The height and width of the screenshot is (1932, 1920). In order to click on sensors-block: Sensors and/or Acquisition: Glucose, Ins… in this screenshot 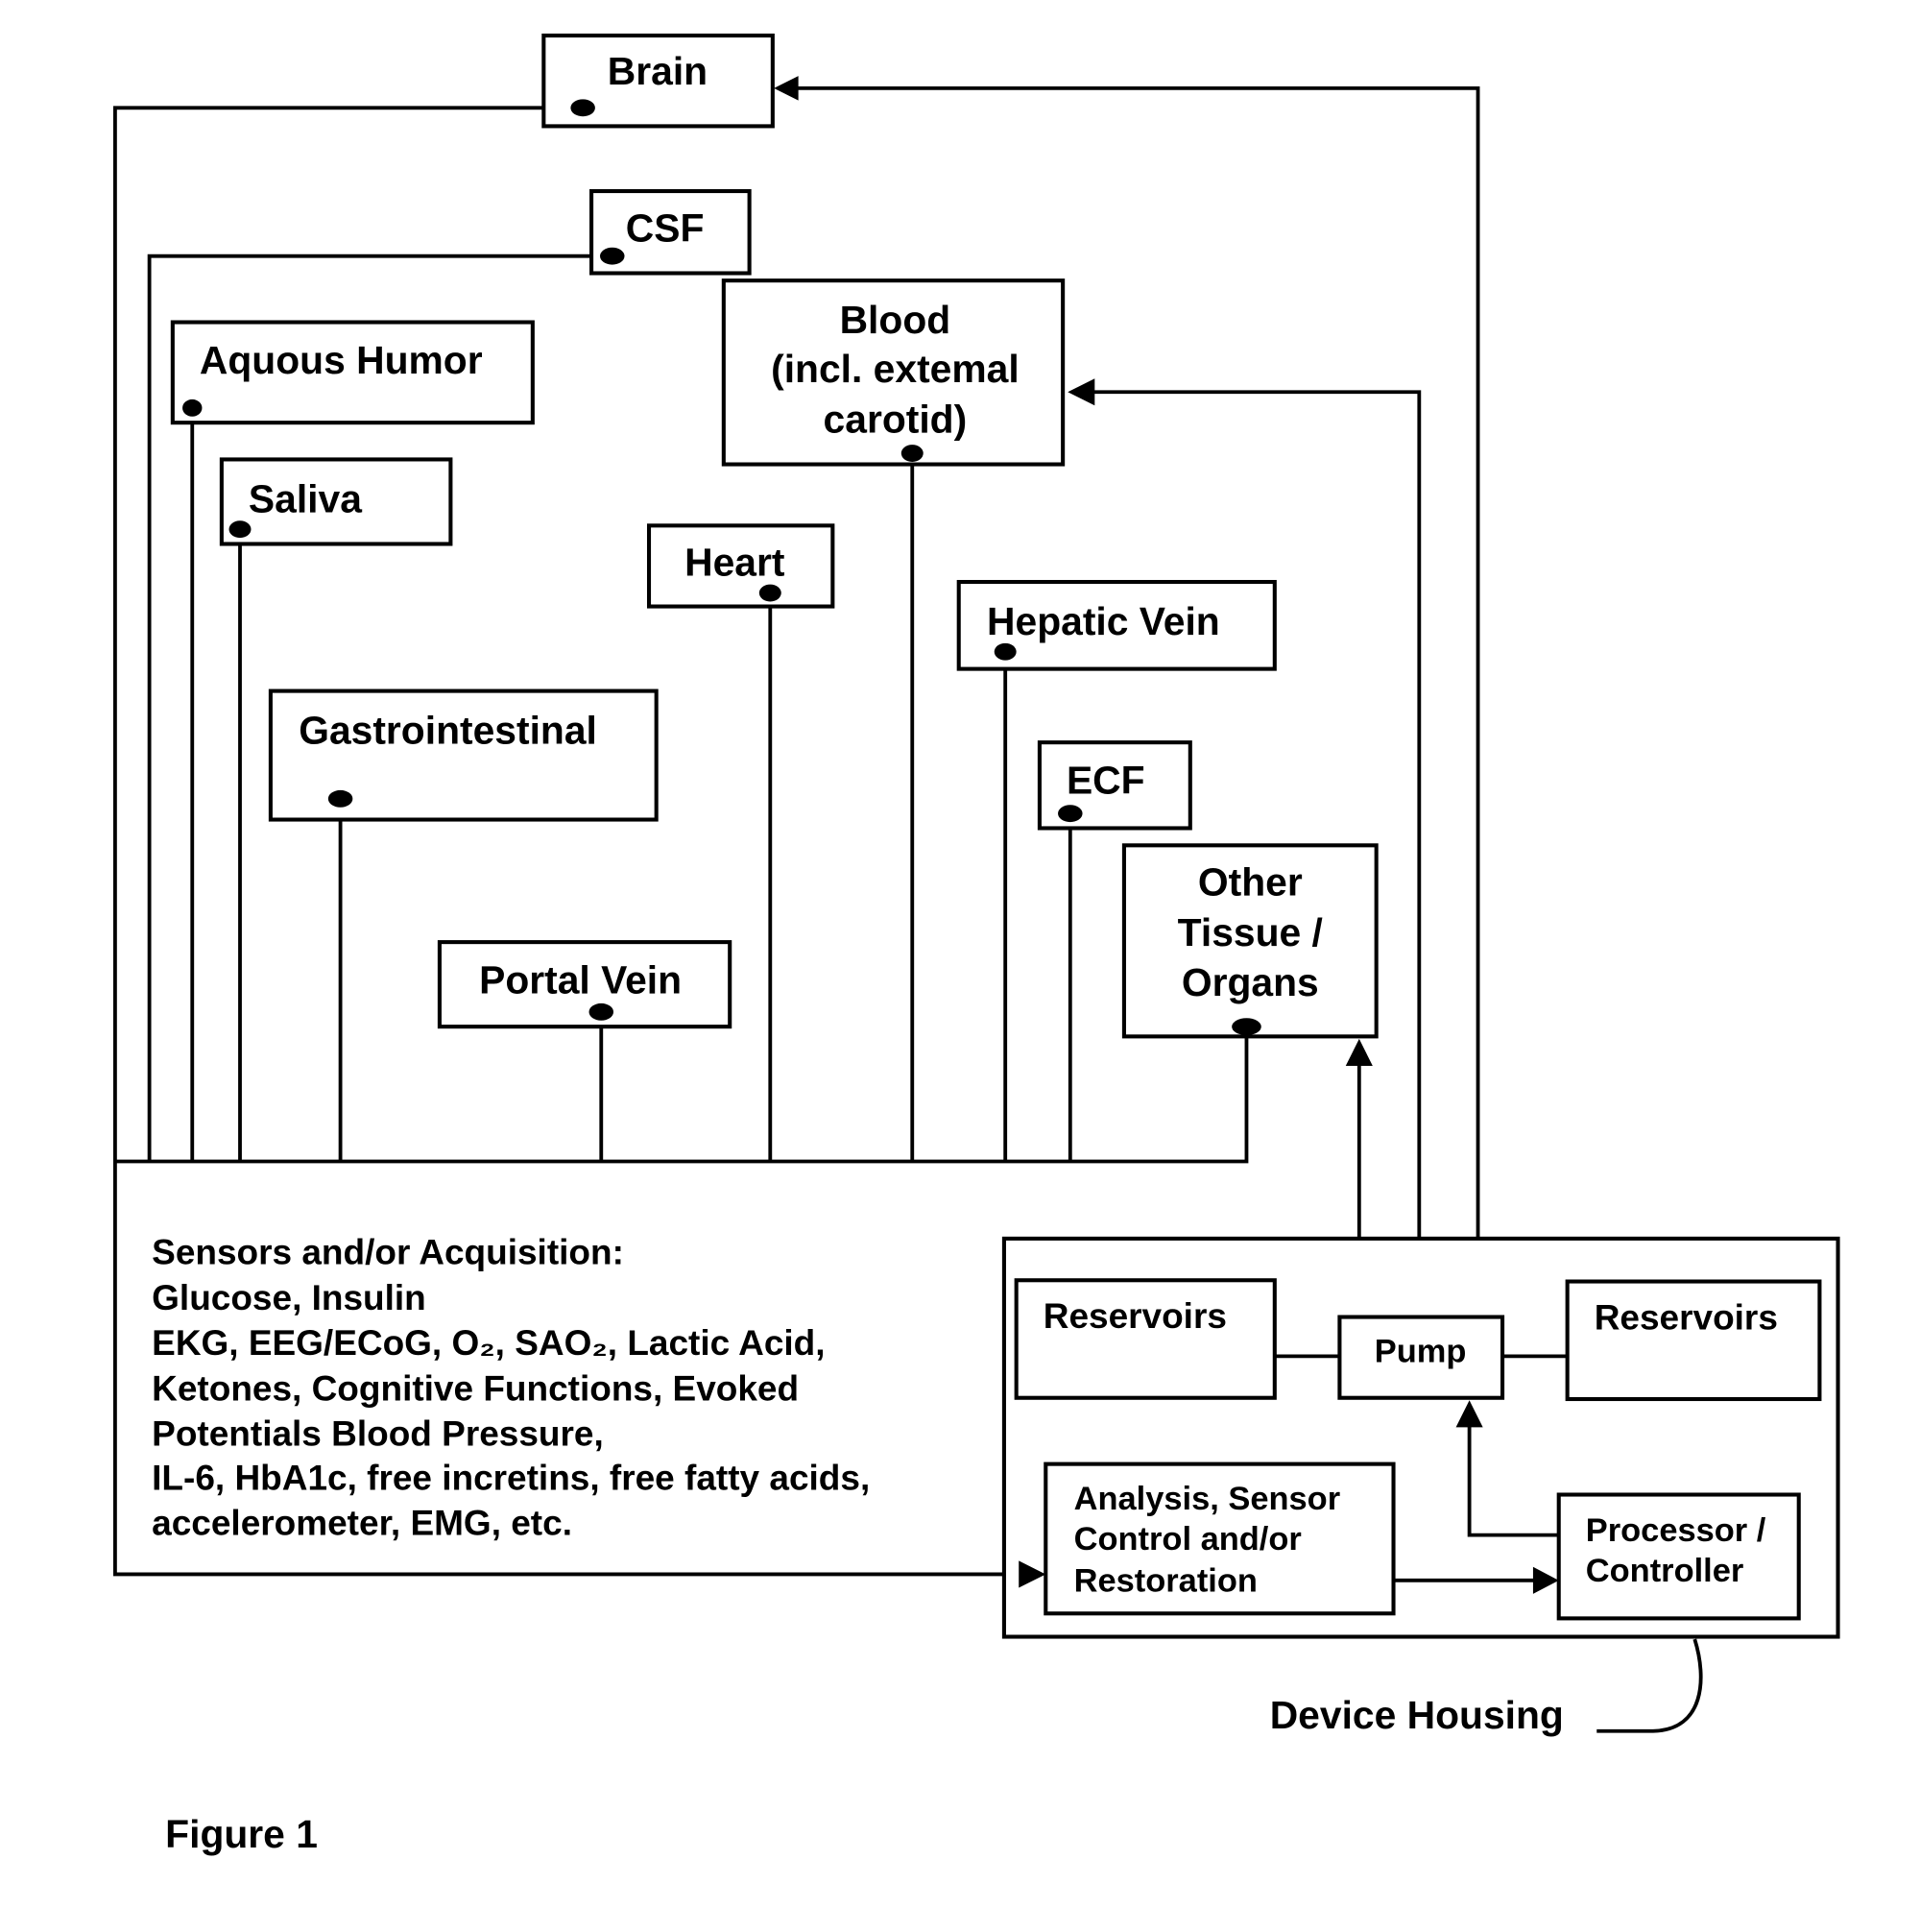, I will do `click(511, 1388)`.